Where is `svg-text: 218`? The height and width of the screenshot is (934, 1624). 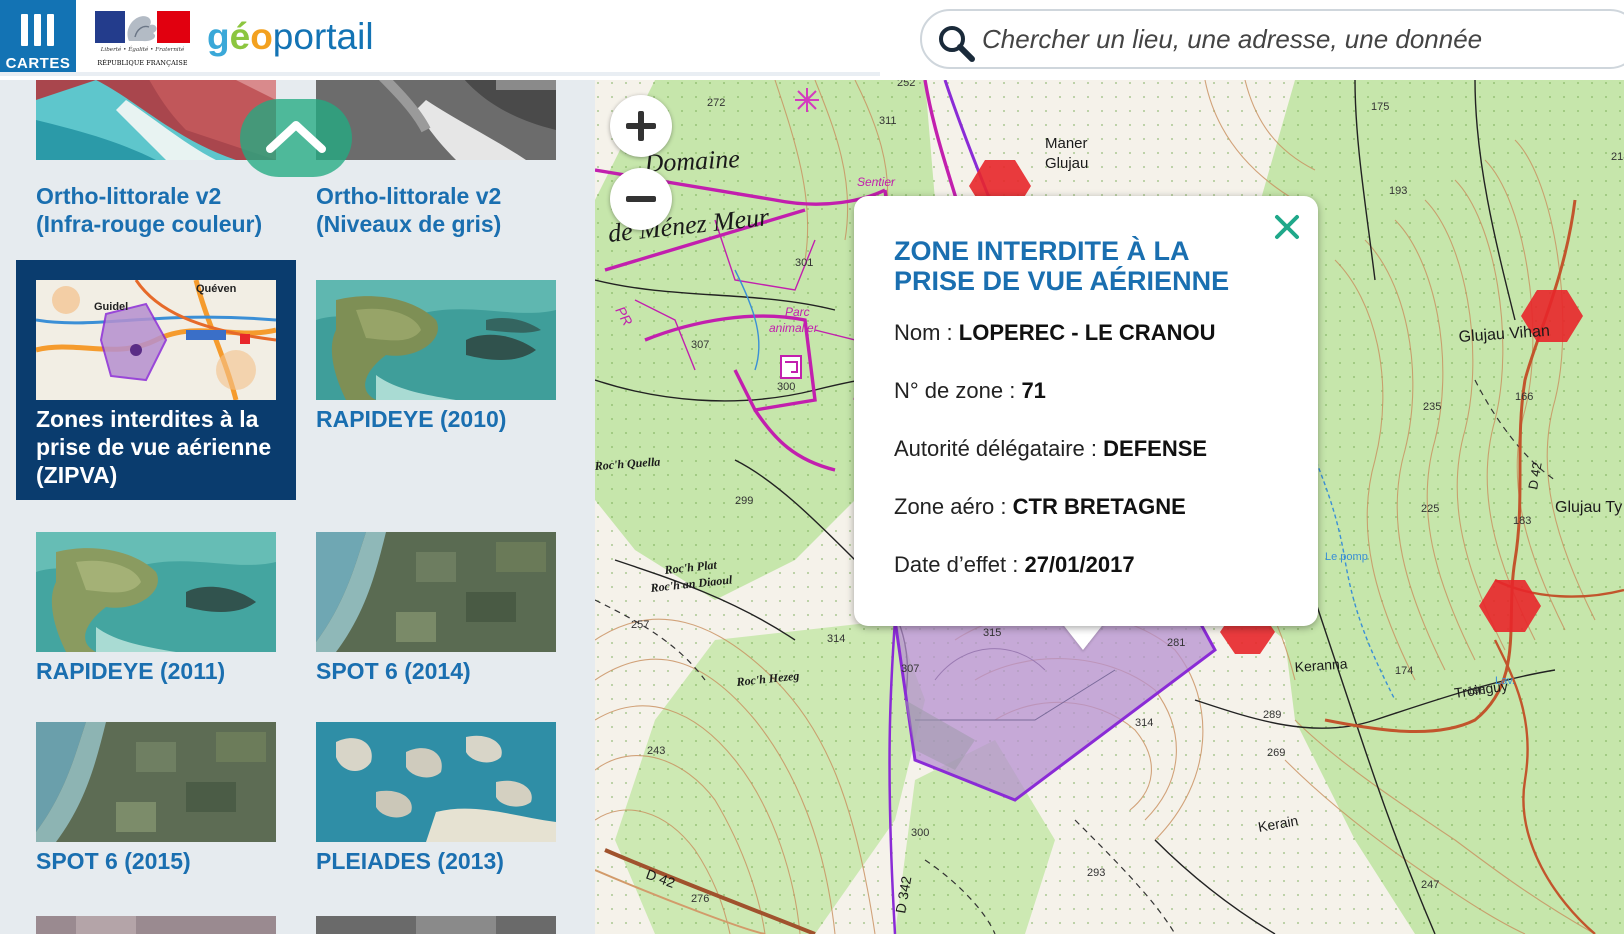 svg-text: 218 is located at coordinates (1617, 157).